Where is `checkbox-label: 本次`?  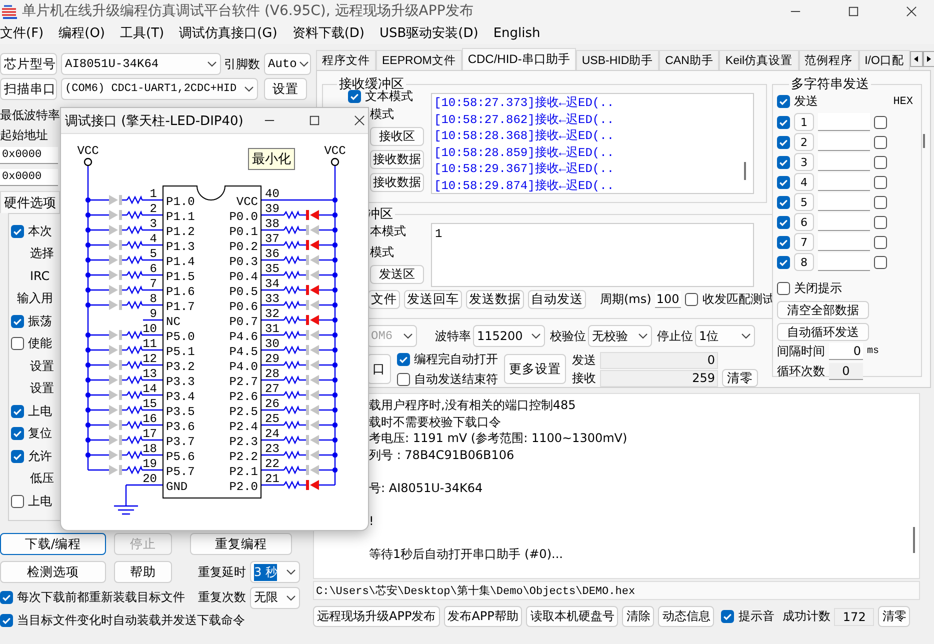 checkbox-label: 本次 is located at coordinates (40, 231).